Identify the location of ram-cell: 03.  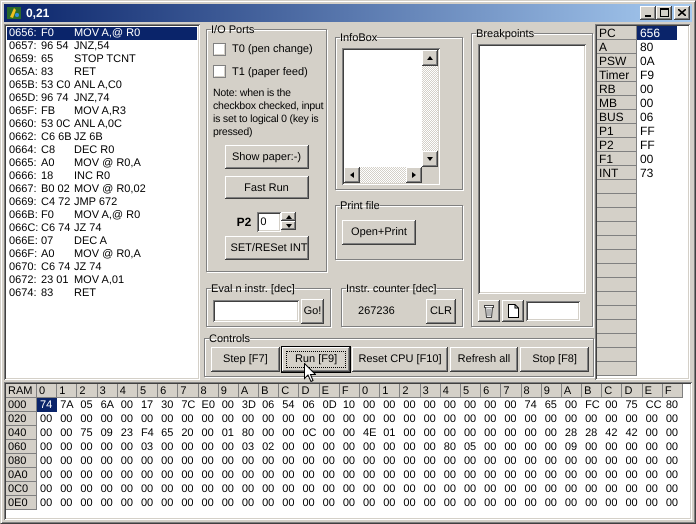
(249, 447).